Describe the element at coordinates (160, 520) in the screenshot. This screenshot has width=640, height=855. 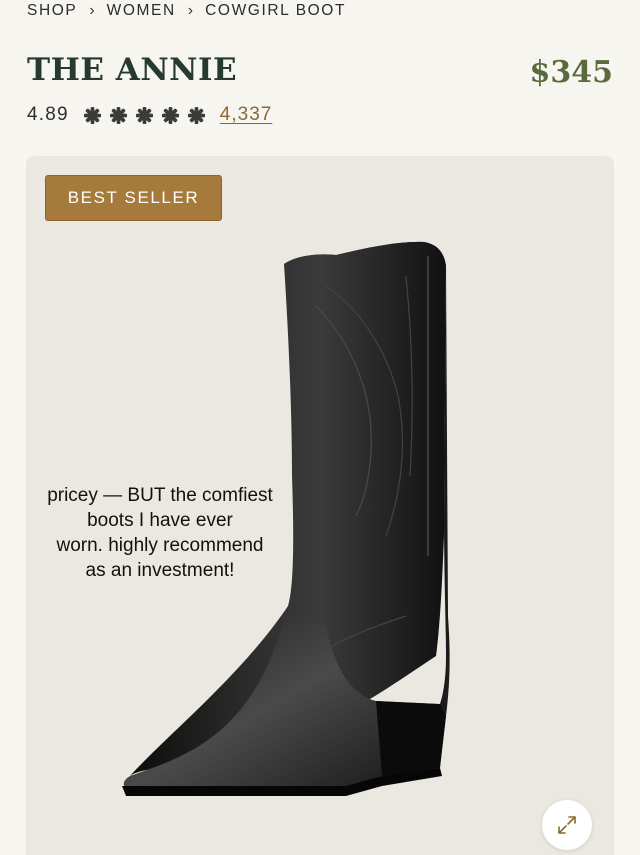
I see `review-quote-line: boots I have ever` at that location.